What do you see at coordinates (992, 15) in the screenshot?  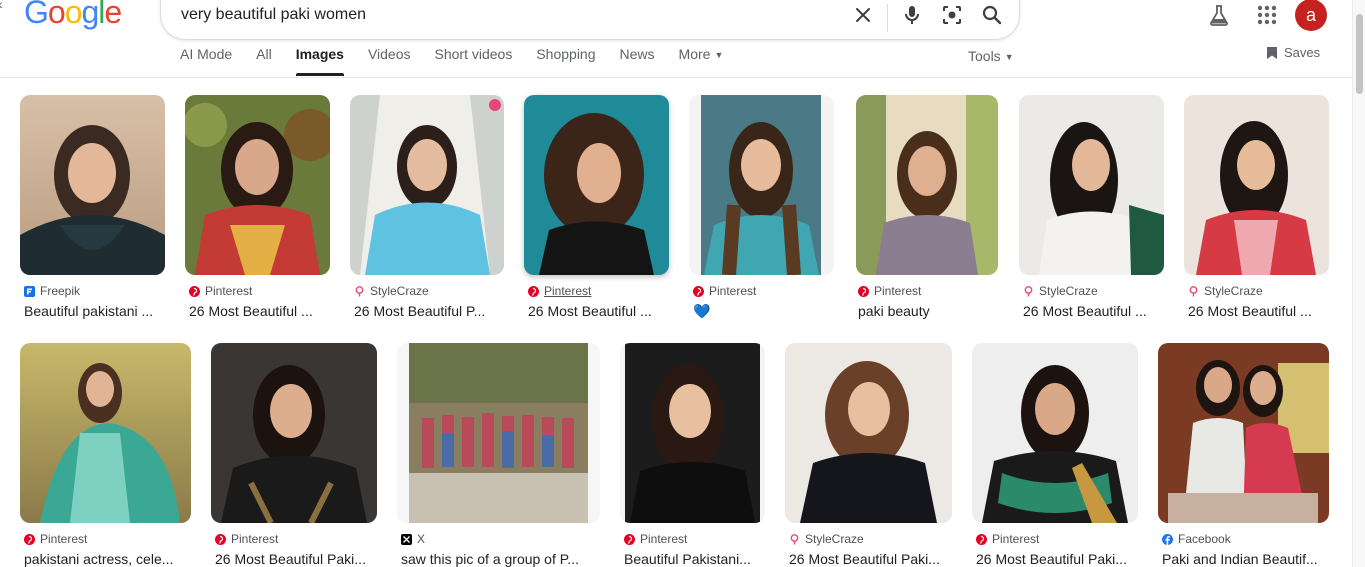 I see `search-icon` at bounding box center [992, 15].